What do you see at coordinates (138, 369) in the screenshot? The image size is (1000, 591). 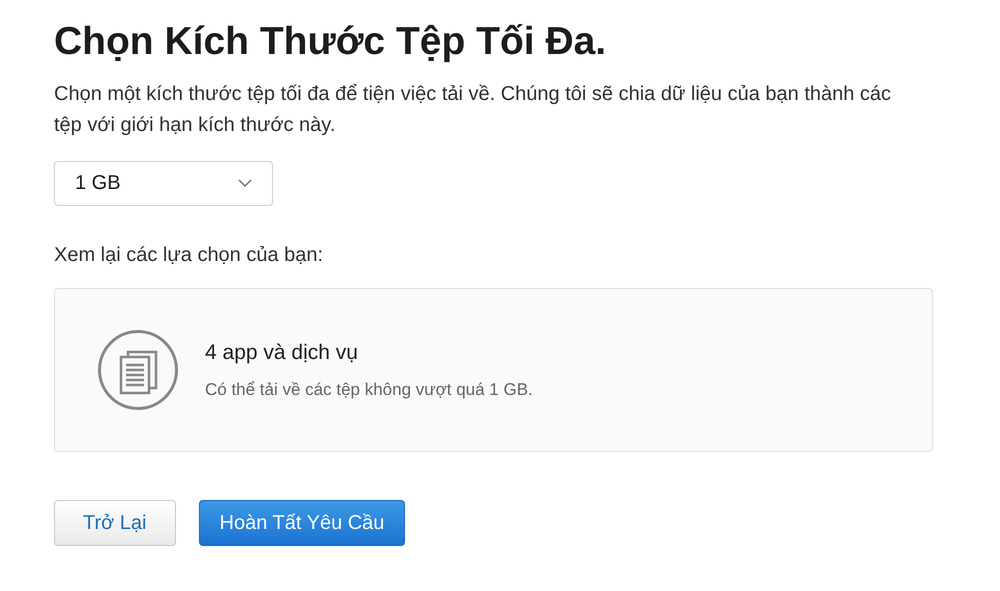 I see `documents-icon` at bounding box center [138, 369].